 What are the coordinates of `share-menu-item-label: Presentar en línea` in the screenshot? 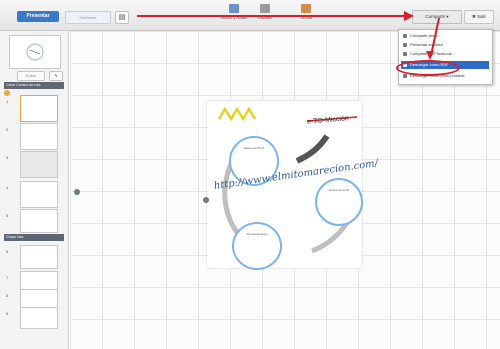 It's located at (426, 44).